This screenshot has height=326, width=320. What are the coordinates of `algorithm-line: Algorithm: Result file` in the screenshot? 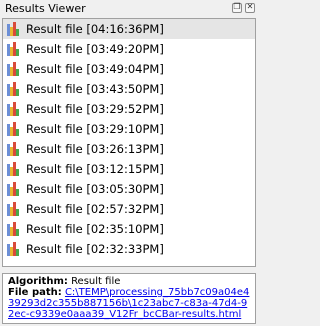 It's located at (130, 281).